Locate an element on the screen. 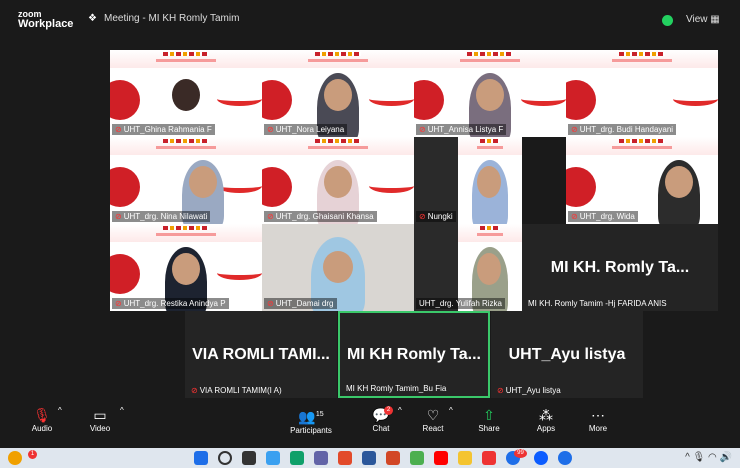 The width and height of the screenshot is (740, 468). participant-name: MI KH Romly Tamim_Bu Fia is located at coordinates (396, 388).